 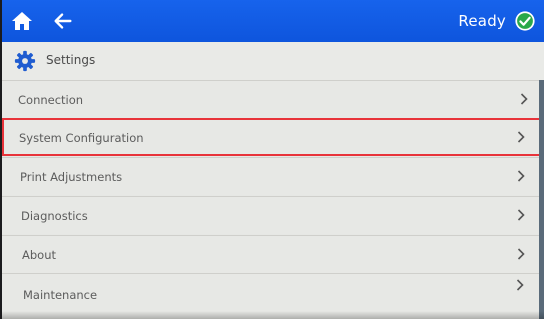 I want to click on menu-item-label: About, so click(x=39, y=255).